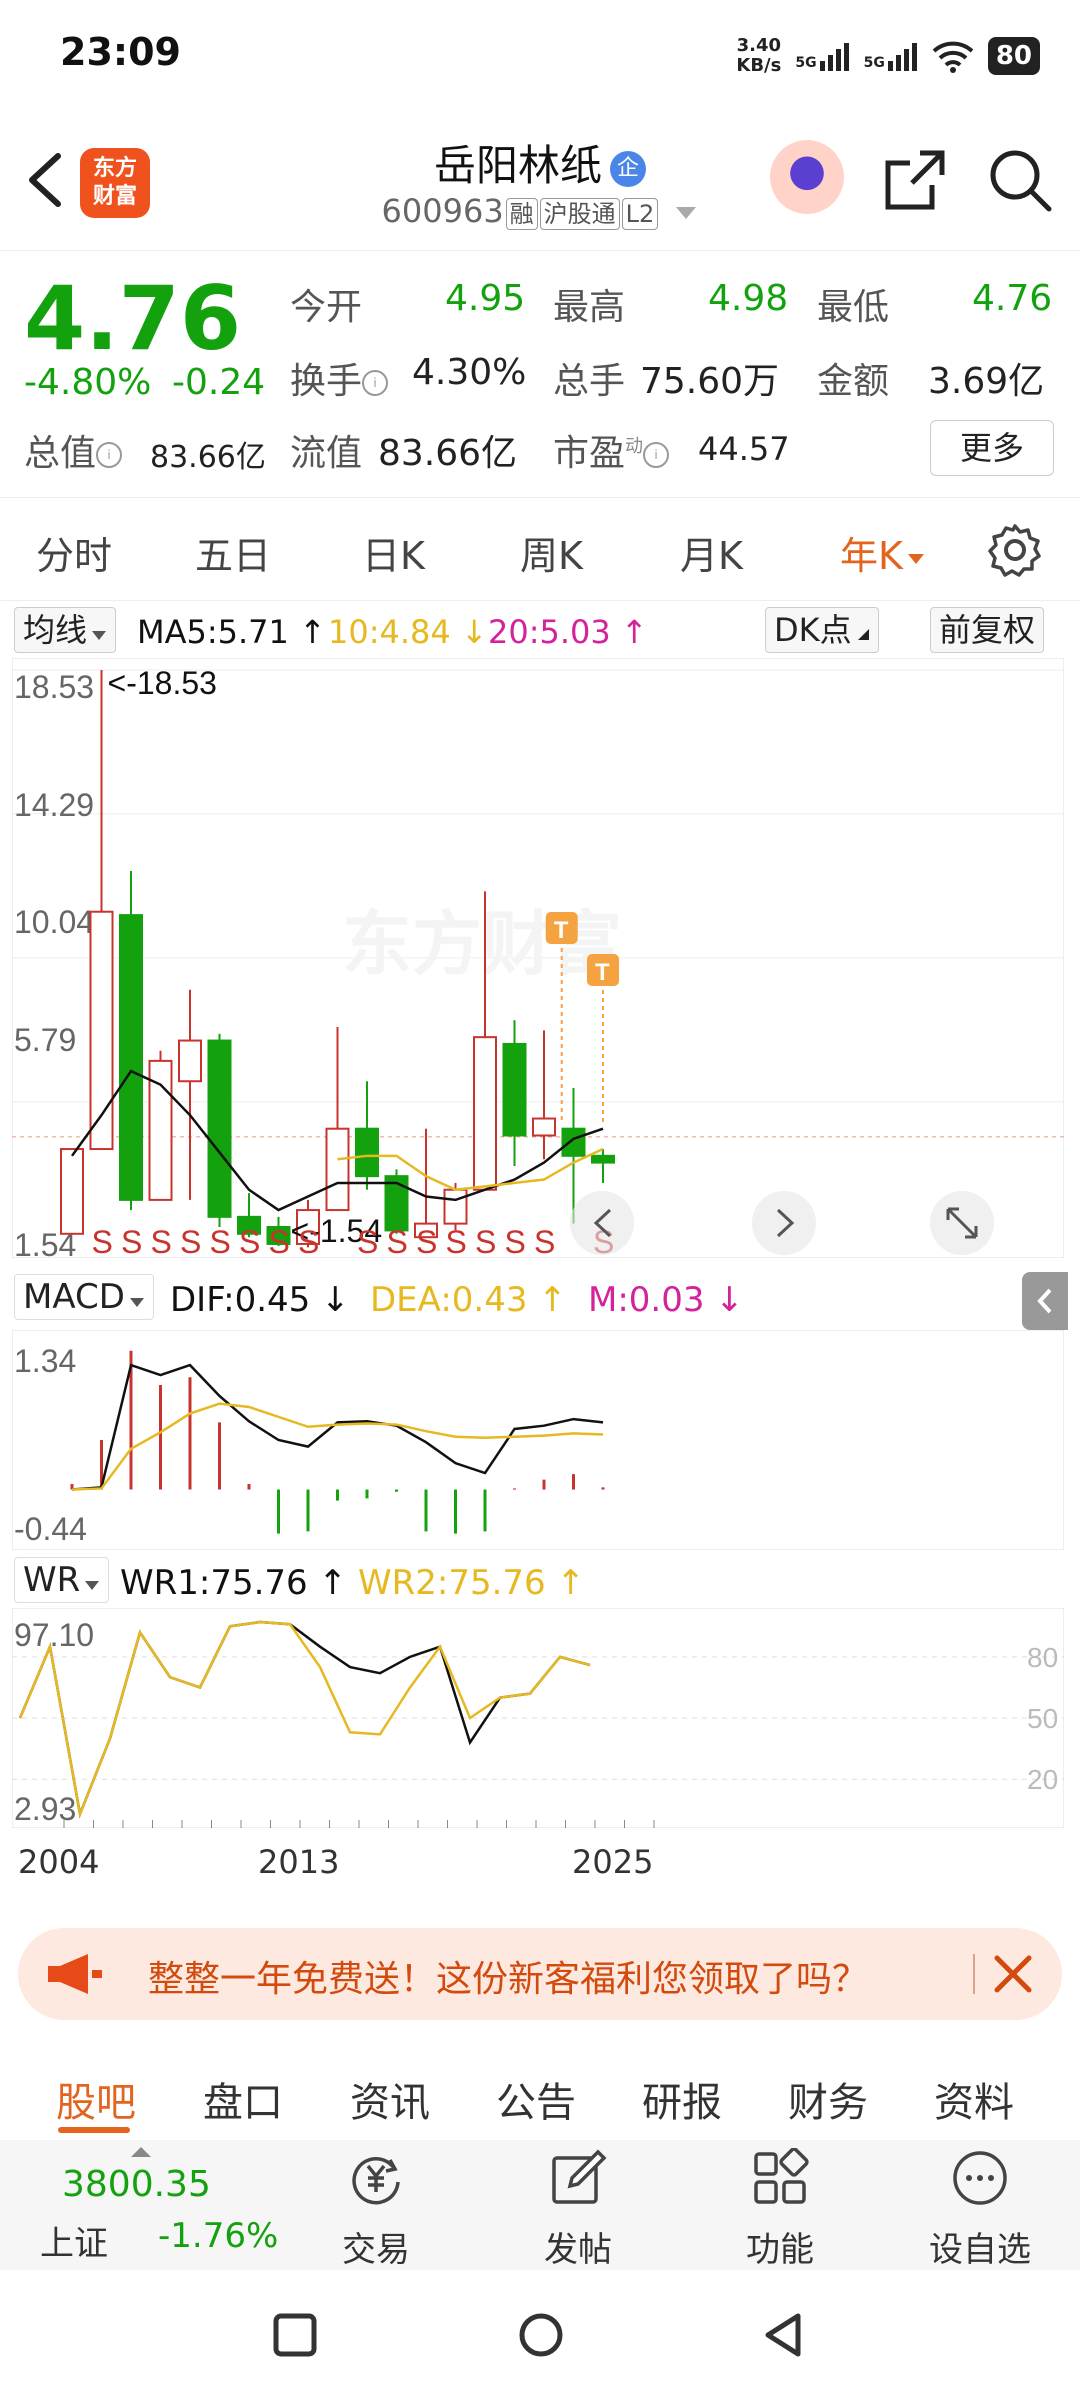 The width and height of the screenshot is (1080, 2400). I want to click on grid-icon, so click(781, 2176).